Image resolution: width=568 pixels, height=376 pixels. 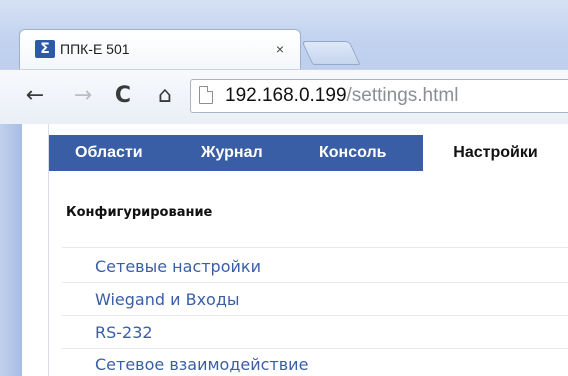 I want to click on tab-console: Консоль, so click(x=352, y=153).